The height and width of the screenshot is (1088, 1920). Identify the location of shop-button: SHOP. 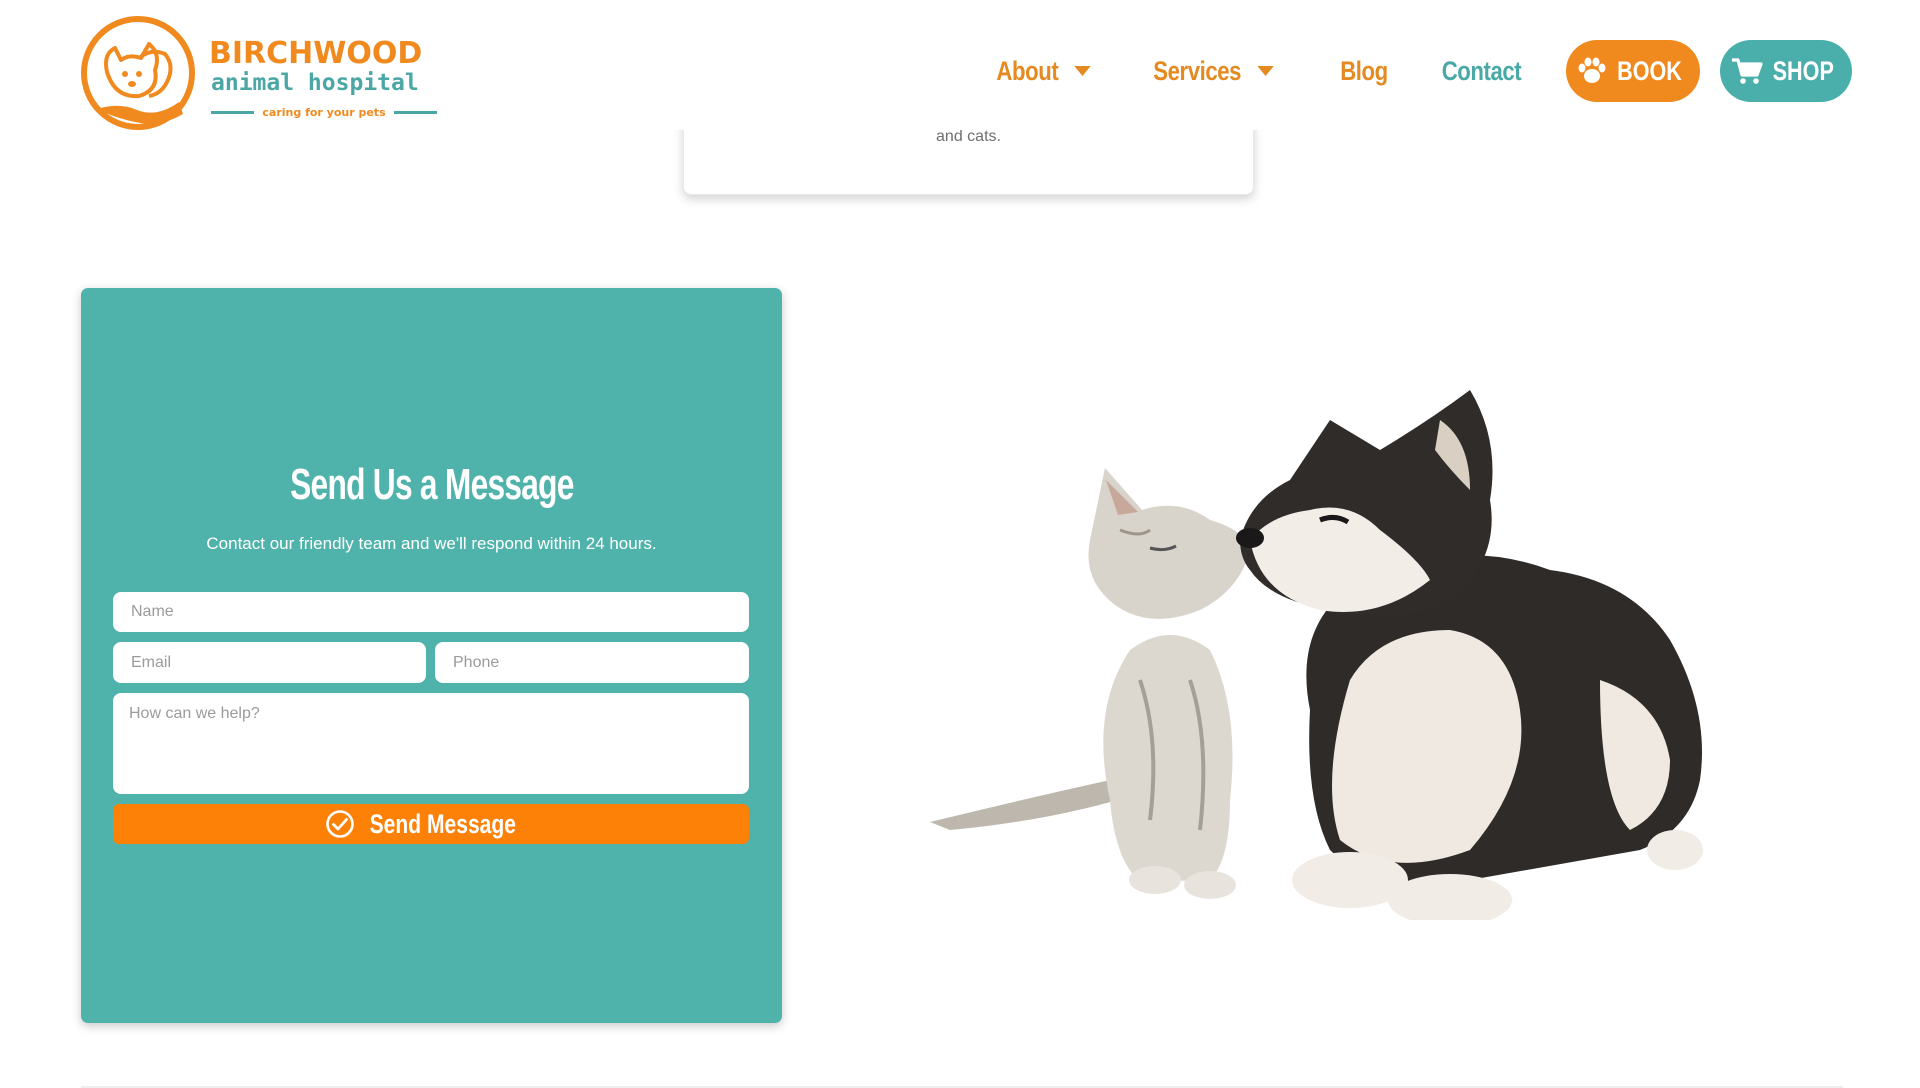
(1786, 71).